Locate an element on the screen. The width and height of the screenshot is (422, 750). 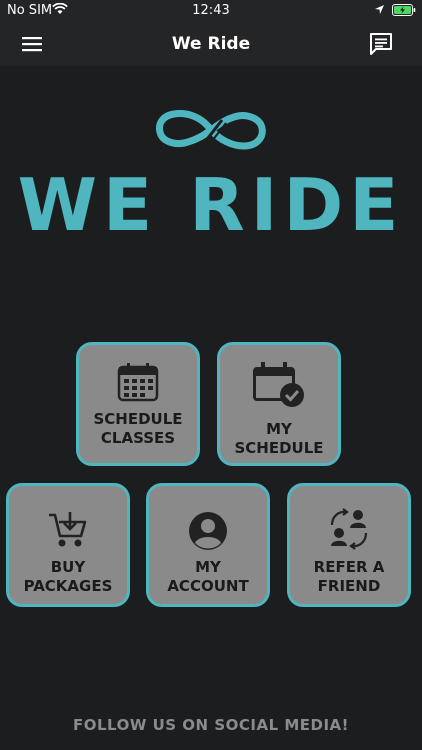
nav-bar: We Ride is located at coordinates (211, 44).